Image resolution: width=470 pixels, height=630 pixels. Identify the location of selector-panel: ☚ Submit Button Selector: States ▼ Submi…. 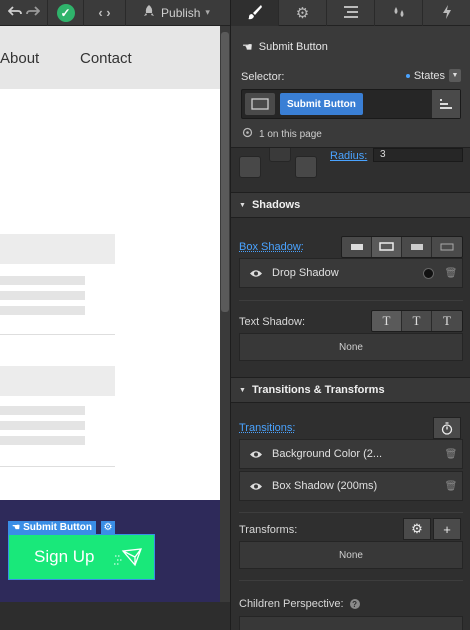
(350, 87).